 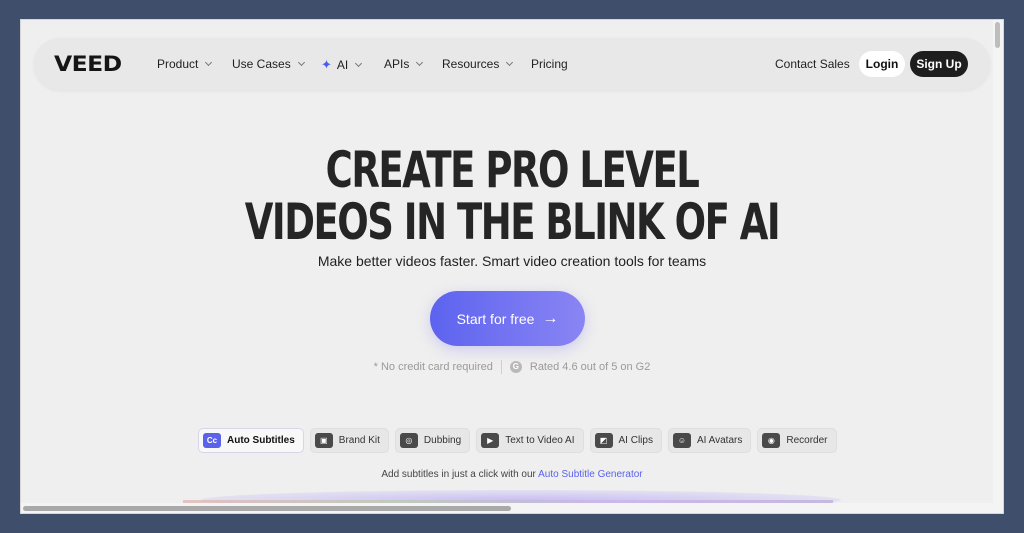 What do you see at coordinates (433, 367) in the screenshot?
I see `no-credit-card-note: * No credit card required` at bounding box center [433, 367].